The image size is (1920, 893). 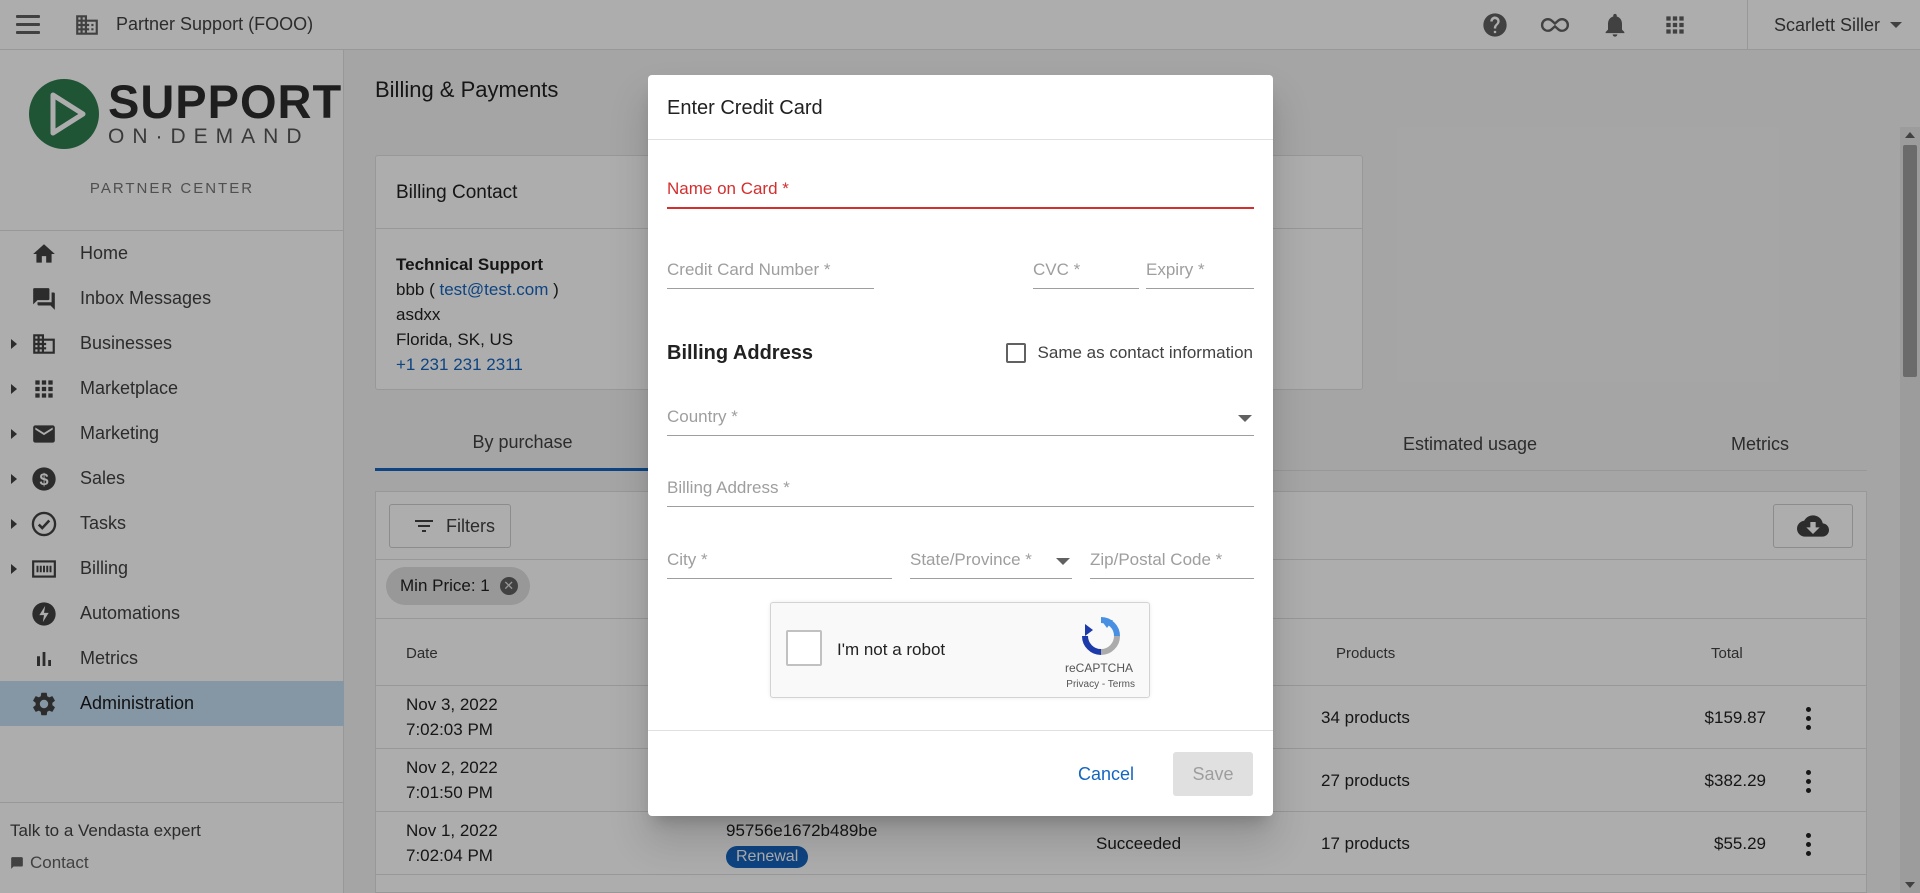 What do you see at coordinates (740, 353) in the screenshot?
I see `billing-address-heading: Billing Address` at bounding box center [740, 353].